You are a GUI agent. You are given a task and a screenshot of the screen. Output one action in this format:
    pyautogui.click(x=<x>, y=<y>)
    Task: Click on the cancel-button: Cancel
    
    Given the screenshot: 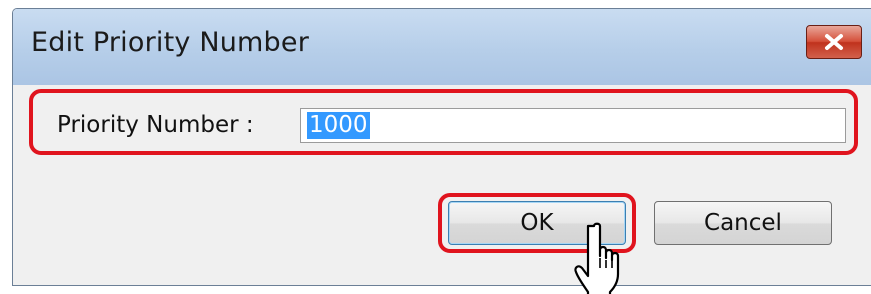 What is the action you would take?
    pyautogui.click(x=743, y=223)
    